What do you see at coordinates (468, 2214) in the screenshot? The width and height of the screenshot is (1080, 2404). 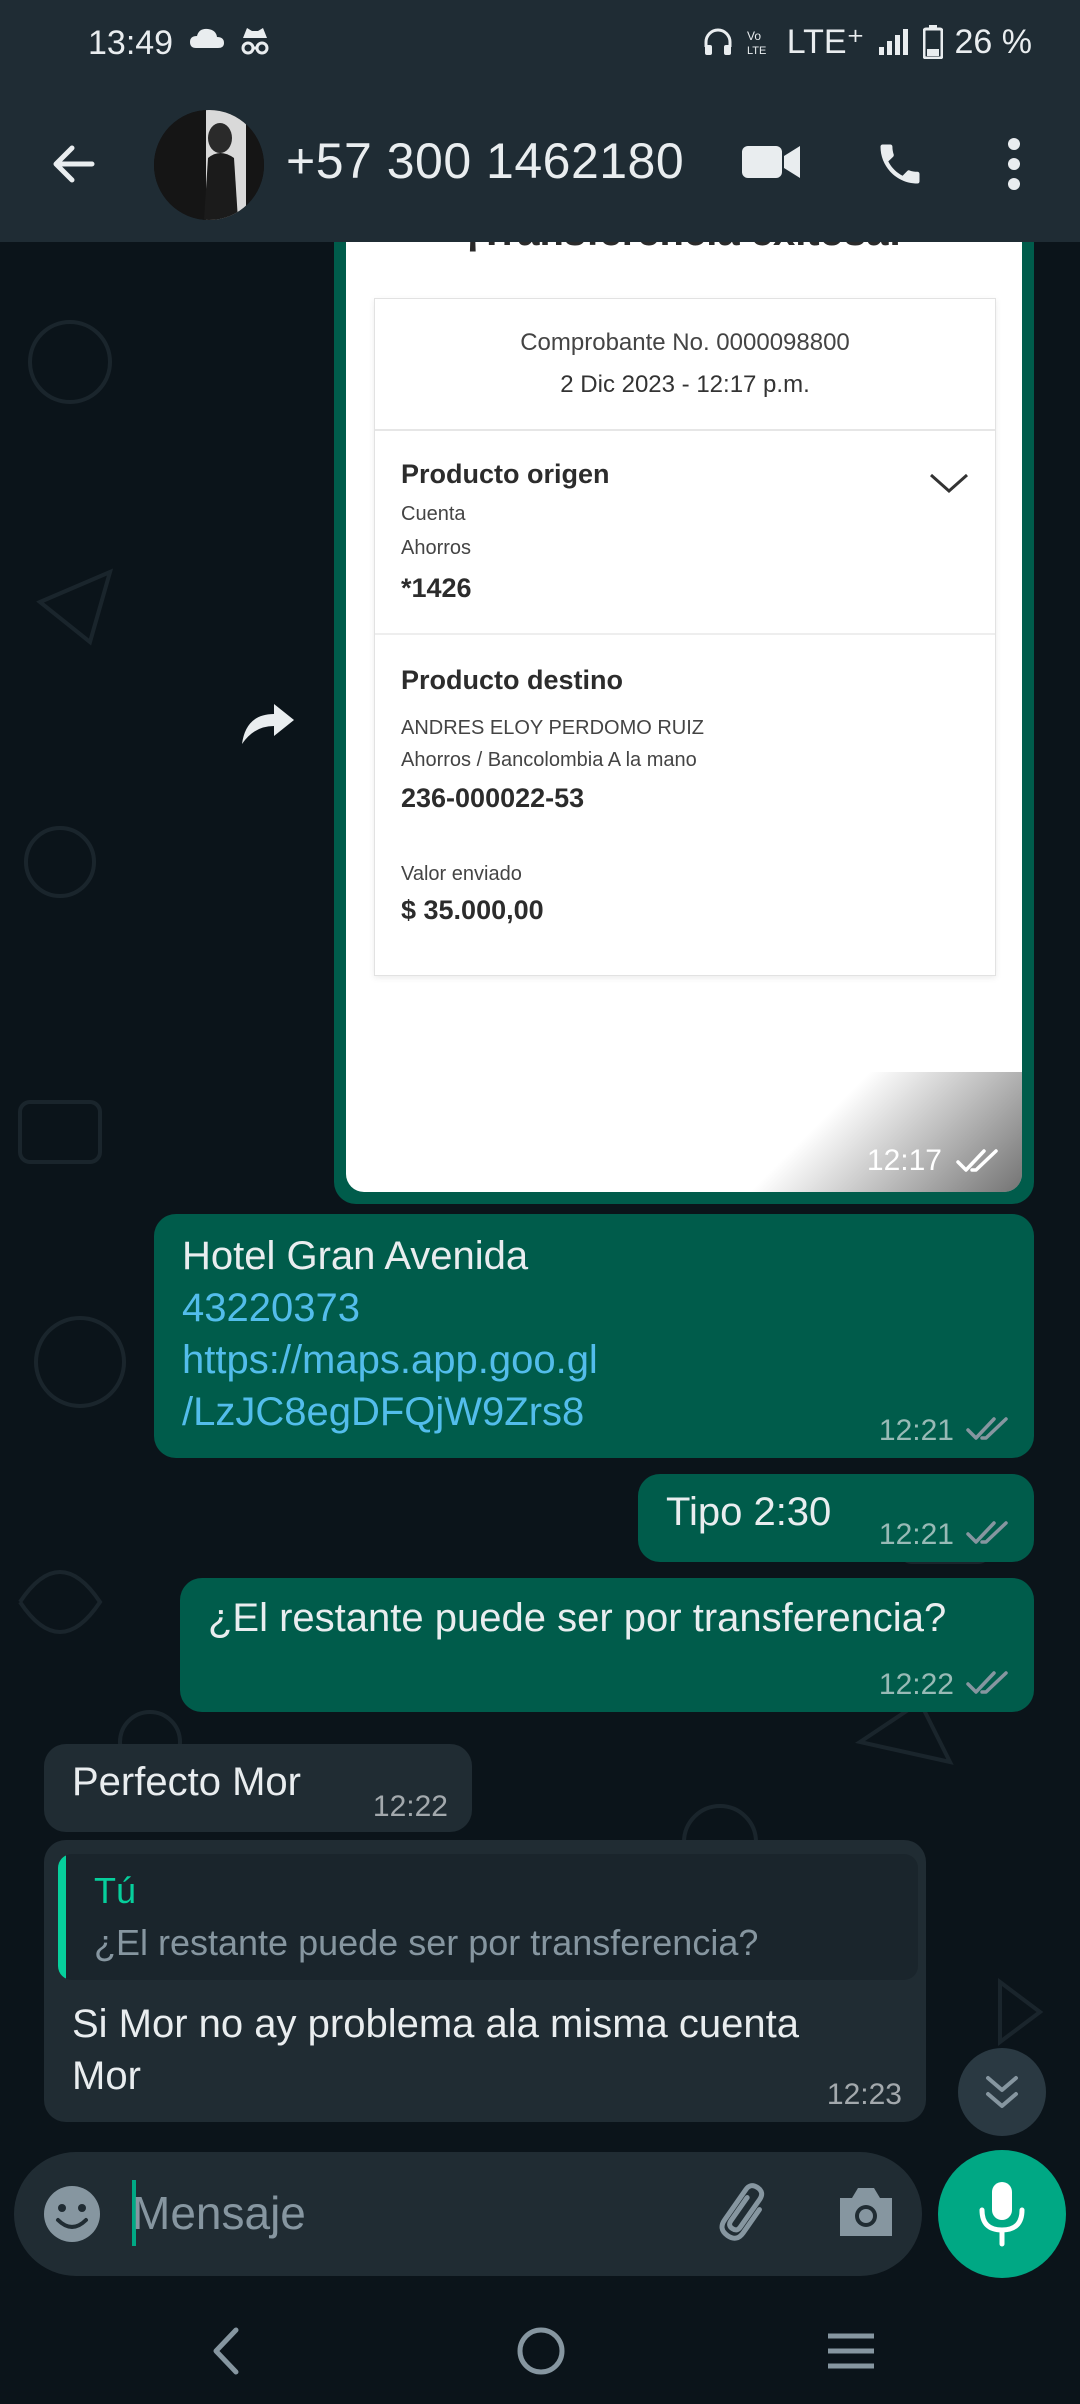 I see `message-composer: Mensaje` at bounding box center [468, 2214].